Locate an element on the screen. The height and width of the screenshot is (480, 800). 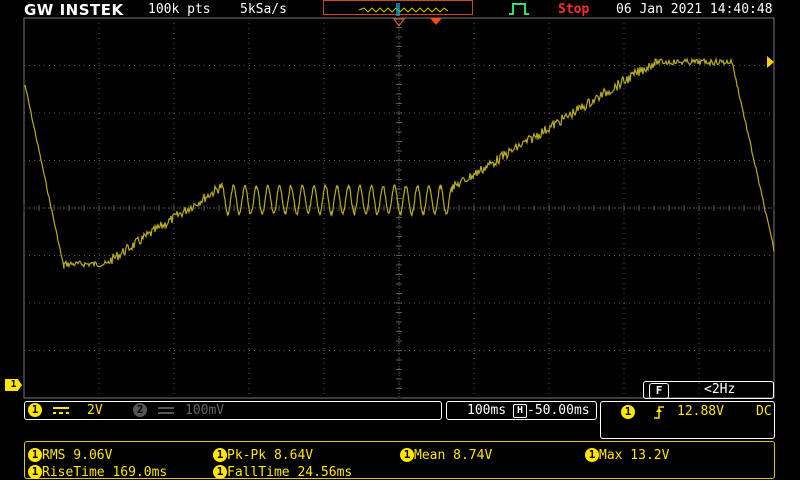
trigger-coupling: DC is located at coordinates (764, 411).